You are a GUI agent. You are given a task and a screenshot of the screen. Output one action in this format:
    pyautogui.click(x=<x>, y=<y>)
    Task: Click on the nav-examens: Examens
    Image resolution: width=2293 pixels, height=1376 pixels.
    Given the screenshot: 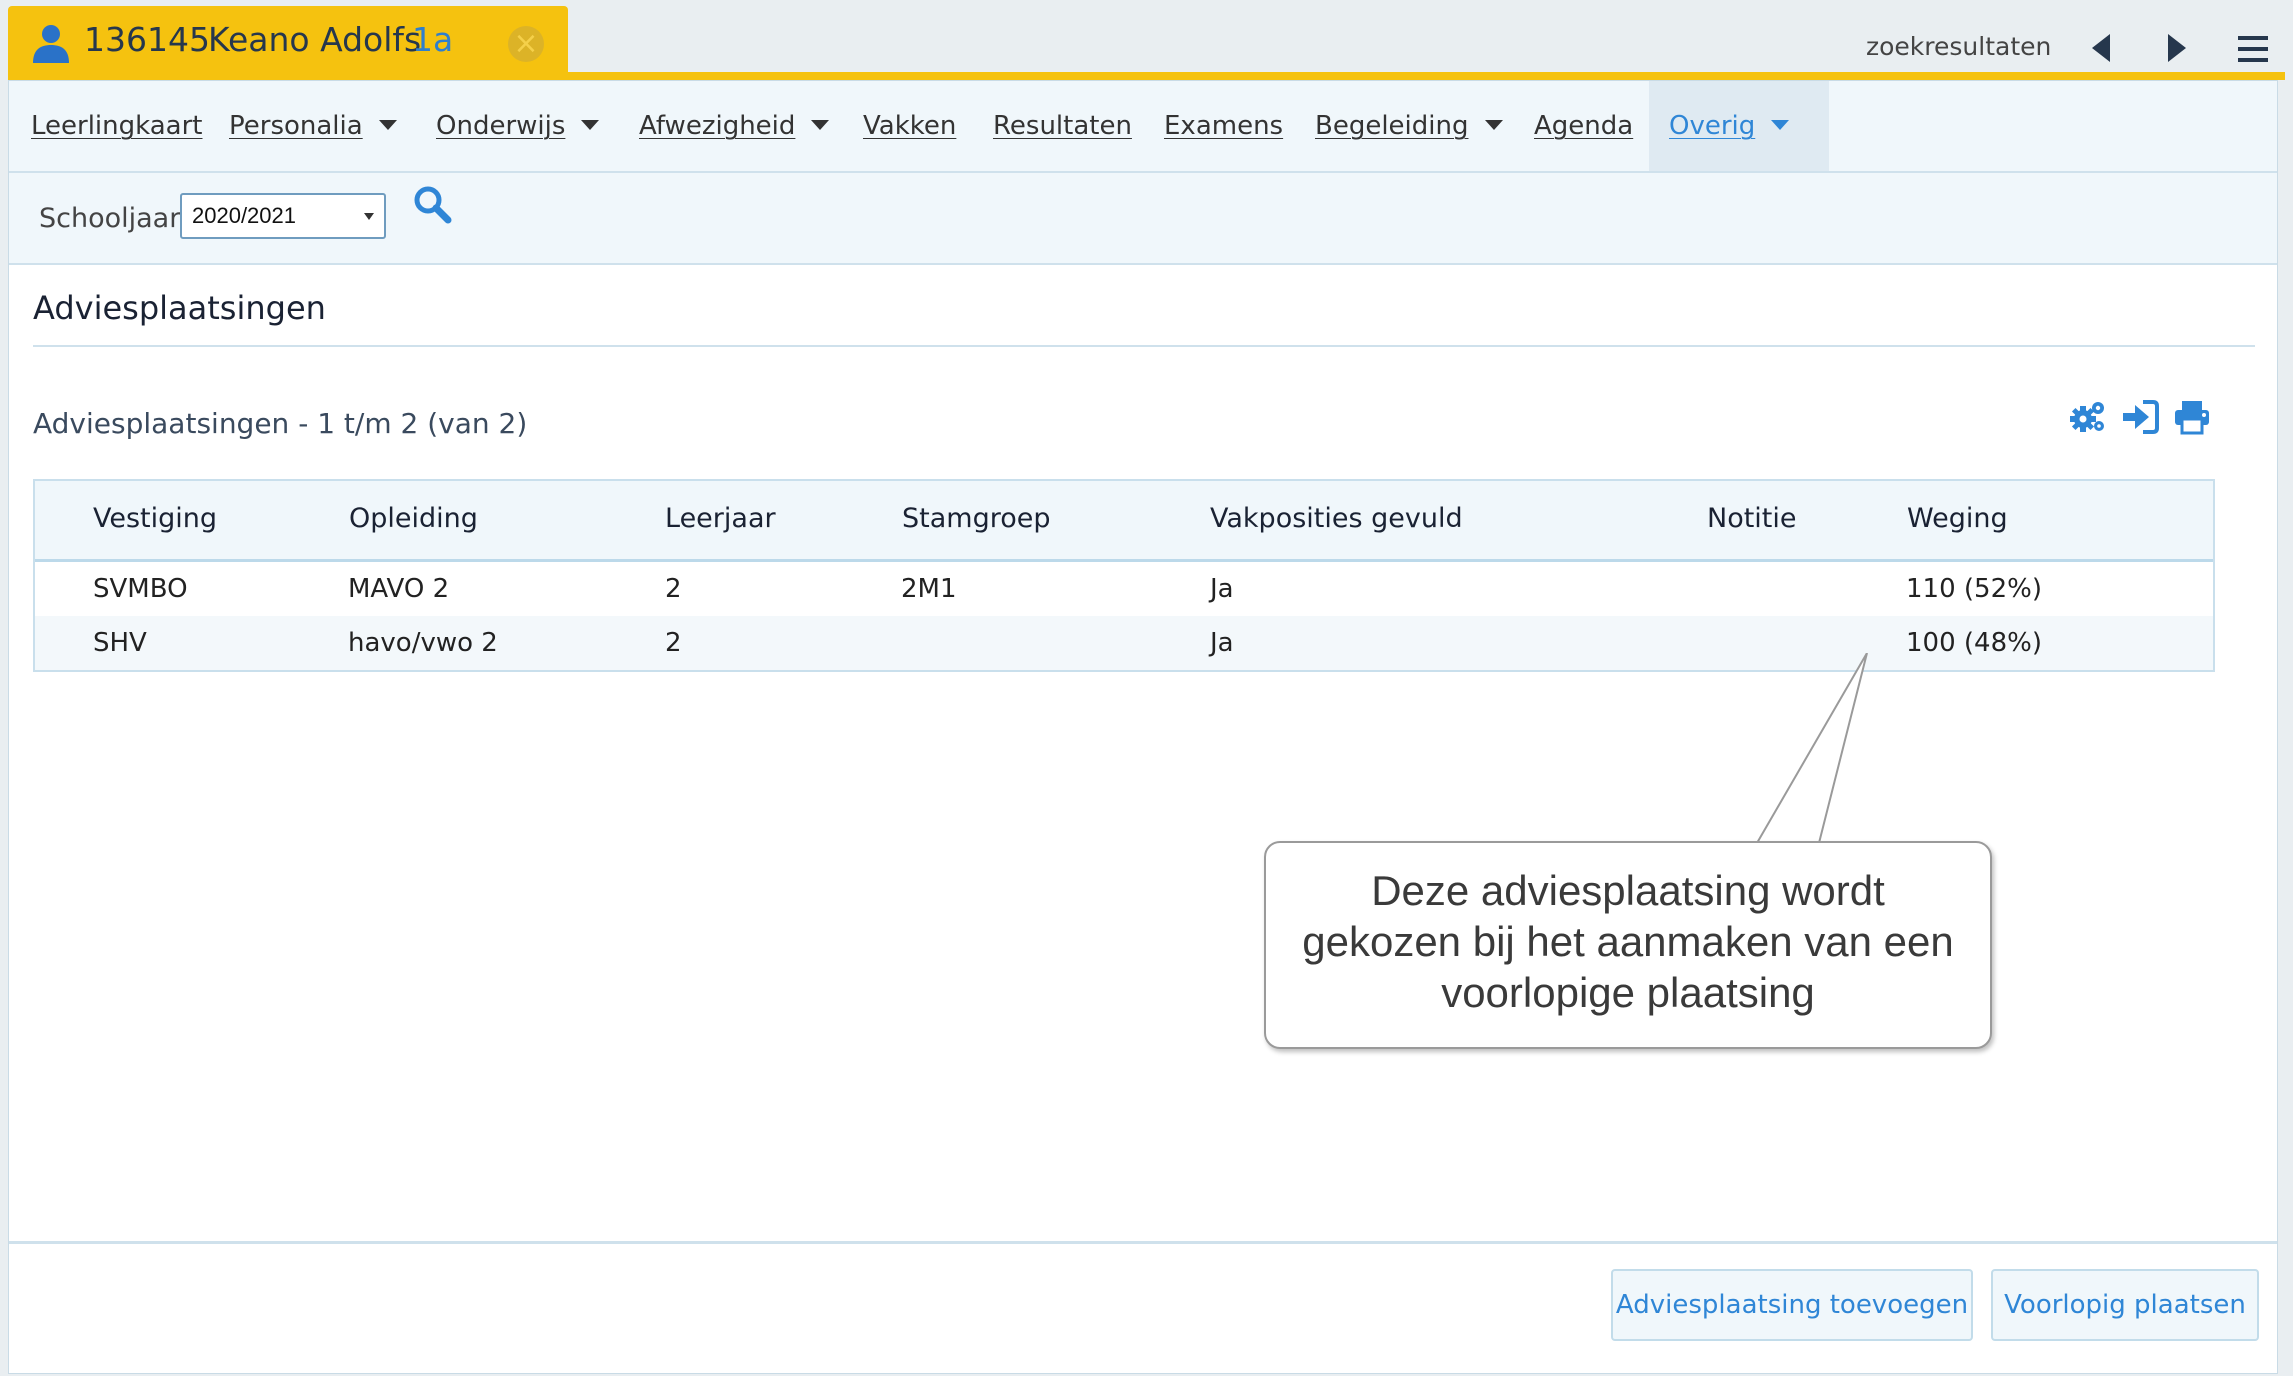 What is the action you would take?
    pyautogui.click(x=1223, y=126)
    